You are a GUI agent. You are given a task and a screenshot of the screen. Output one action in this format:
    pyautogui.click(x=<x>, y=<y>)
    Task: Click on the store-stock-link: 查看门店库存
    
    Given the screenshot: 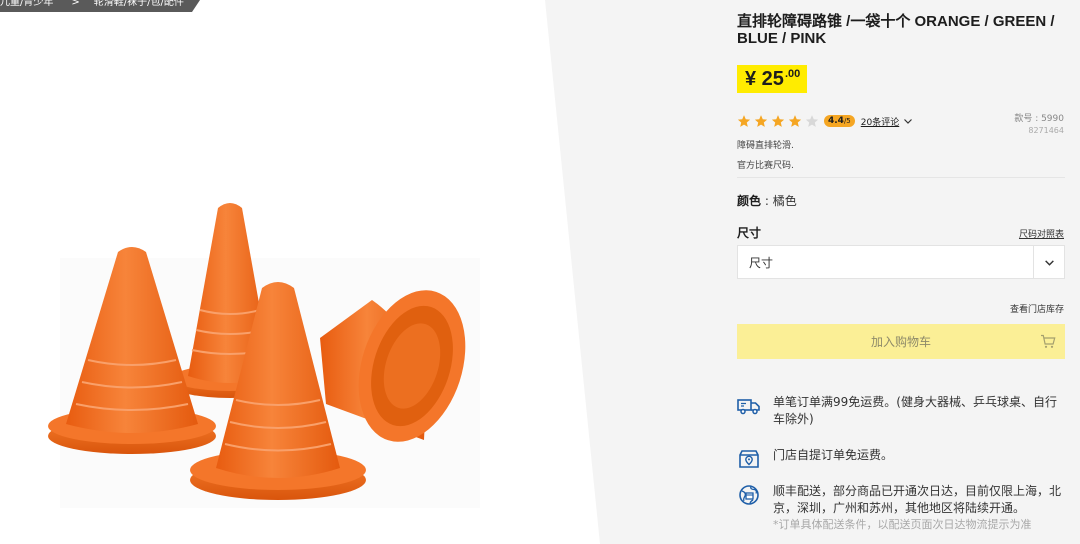 What is the action you would take?
    pyautogui.click(x=1037, y=308)
    